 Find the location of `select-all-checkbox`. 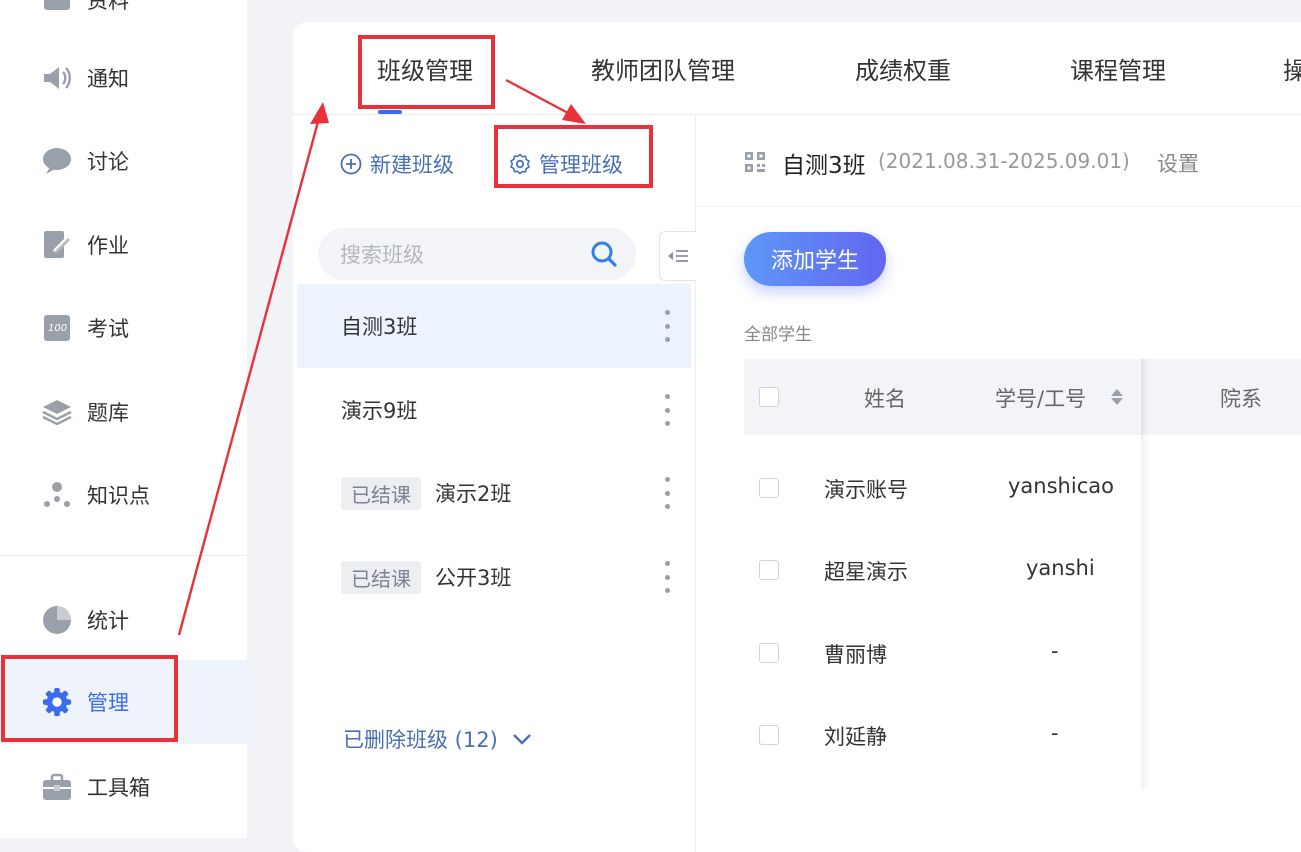

select-all-checkbox is located at coordinates (769, 397).